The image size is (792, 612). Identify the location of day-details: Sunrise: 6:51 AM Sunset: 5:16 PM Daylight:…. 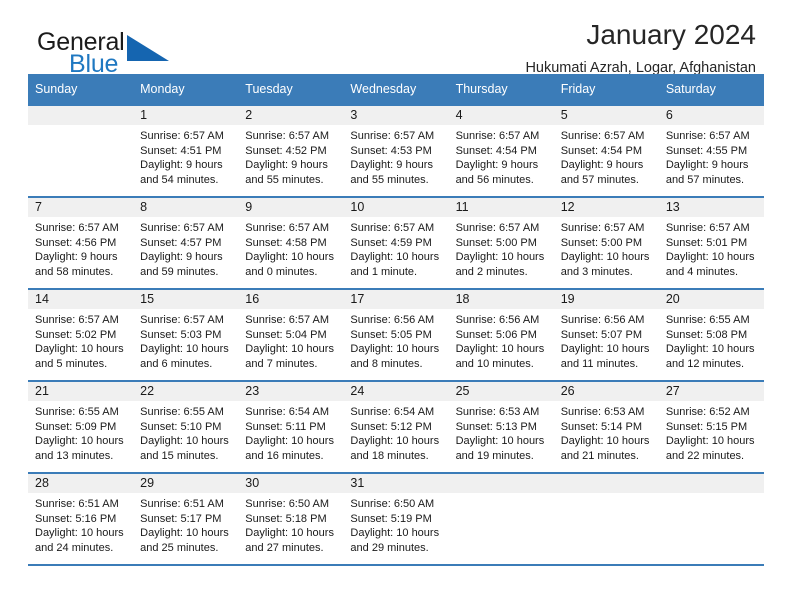
(80, 524).